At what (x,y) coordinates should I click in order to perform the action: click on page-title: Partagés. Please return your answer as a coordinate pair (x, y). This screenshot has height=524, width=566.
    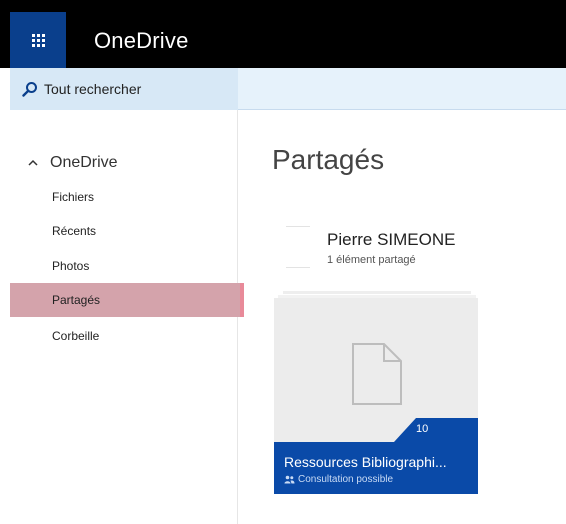
    Looking at the image, I should click on (328, 159).